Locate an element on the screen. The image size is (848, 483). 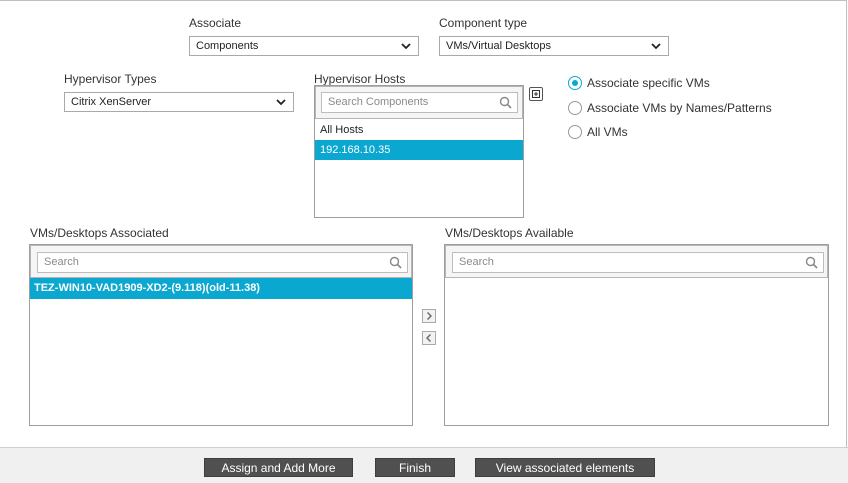
move-right-button is located at coordinates (429, 316).